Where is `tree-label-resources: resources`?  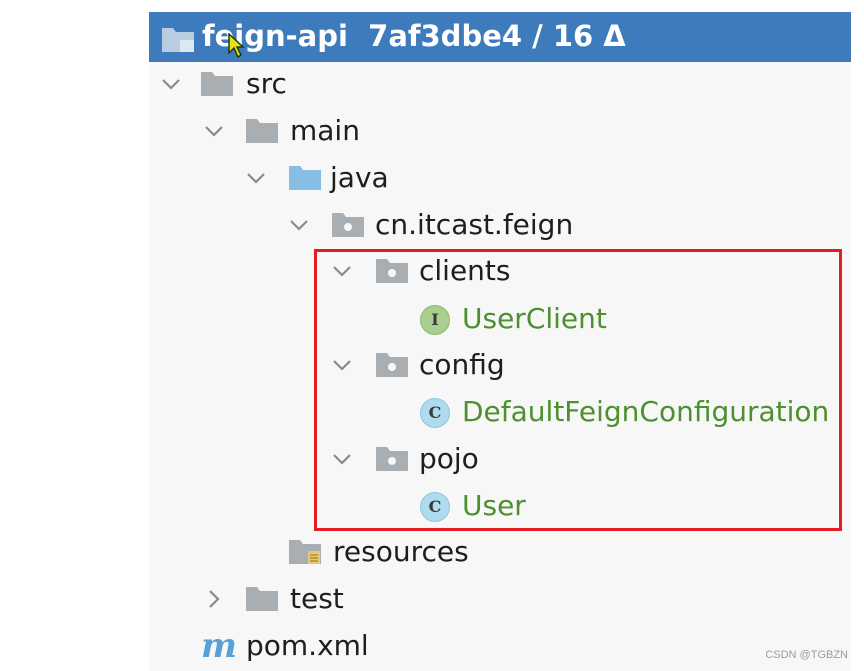 tree-label-resources: resources is located at coordinates (401, 551).